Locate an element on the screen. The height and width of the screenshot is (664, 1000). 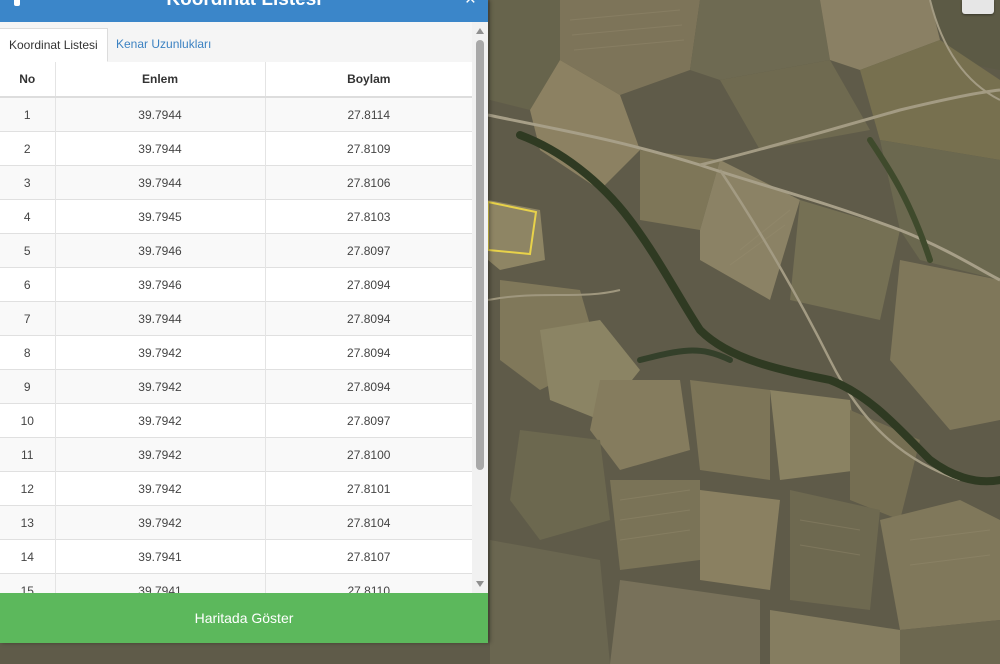
panel-title: Koordinat Listesi is located at coordinates (244, 6).